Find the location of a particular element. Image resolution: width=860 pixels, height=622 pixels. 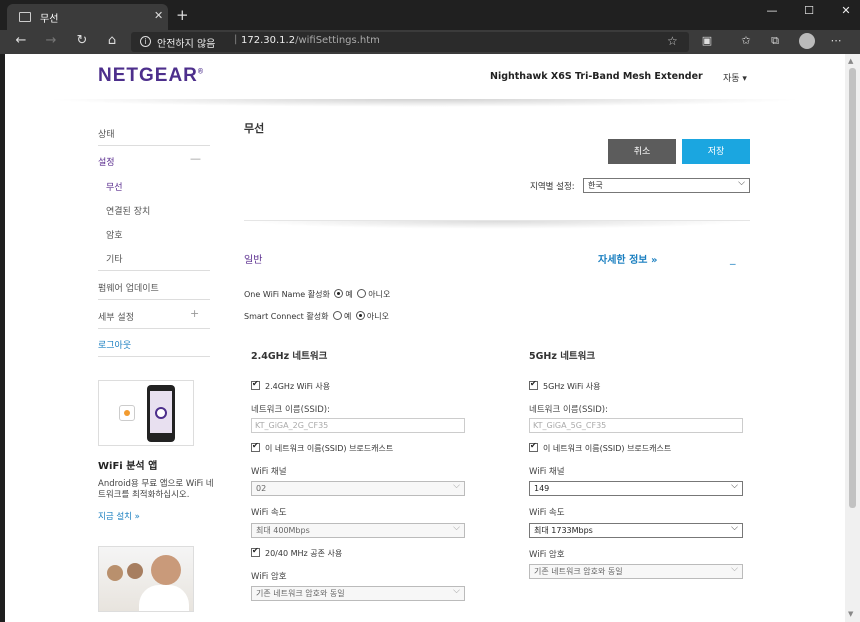

scroll-thumb is located at coordinates (852, 288).